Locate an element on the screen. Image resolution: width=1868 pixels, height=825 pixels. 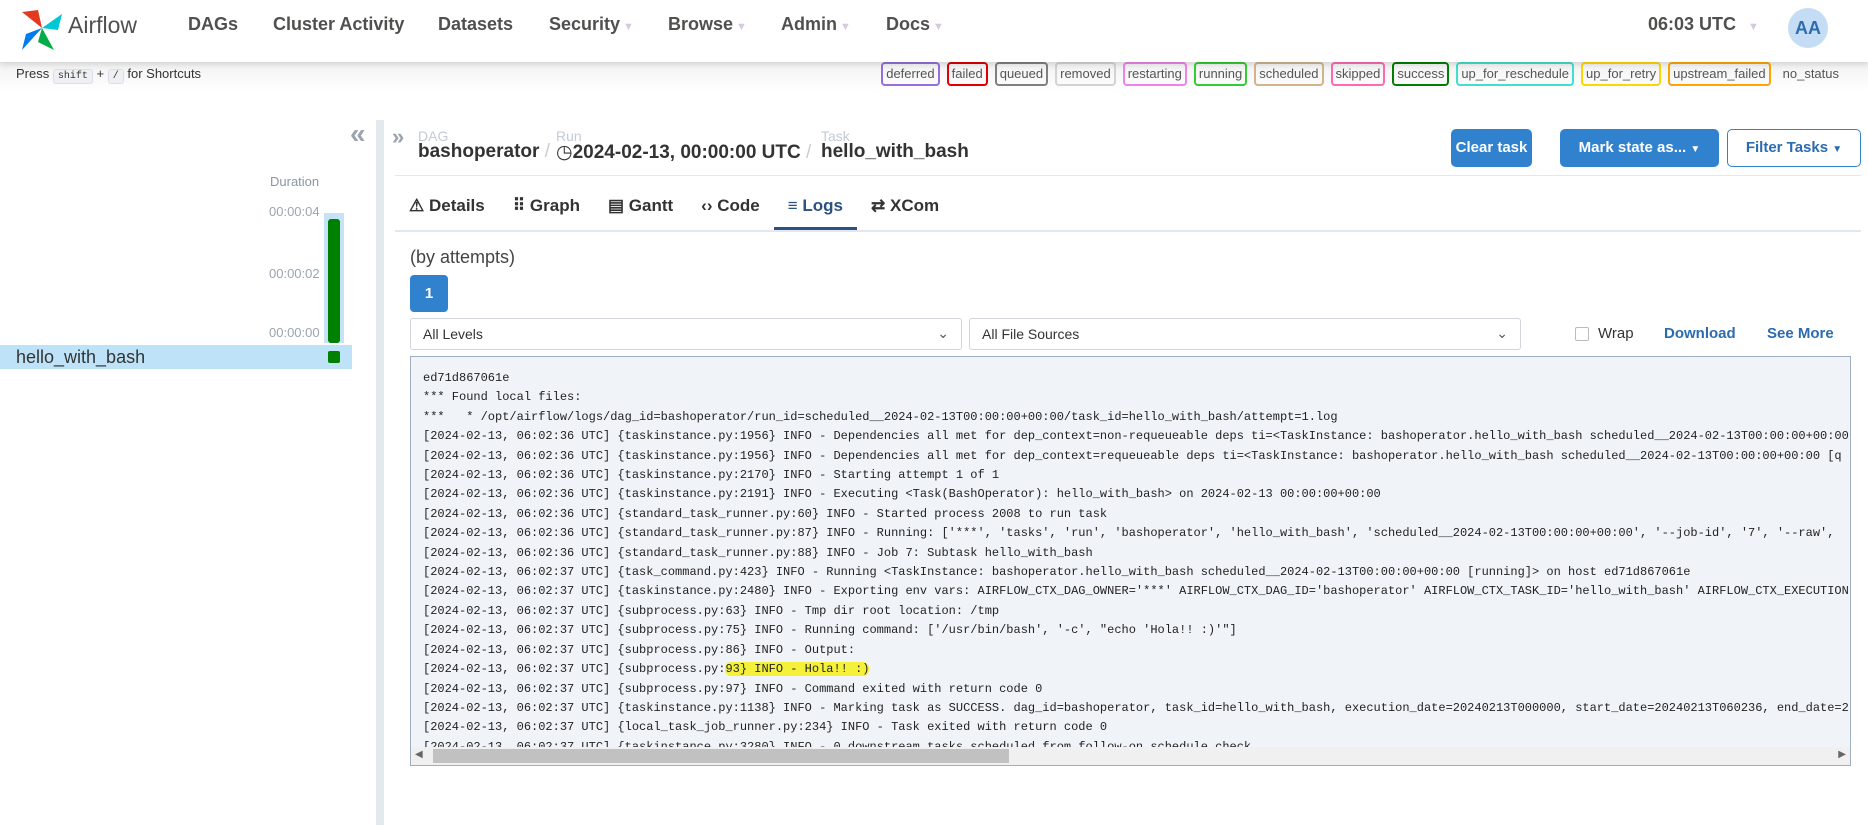
airflow-logo-icon is located at coordinates (42, 30).